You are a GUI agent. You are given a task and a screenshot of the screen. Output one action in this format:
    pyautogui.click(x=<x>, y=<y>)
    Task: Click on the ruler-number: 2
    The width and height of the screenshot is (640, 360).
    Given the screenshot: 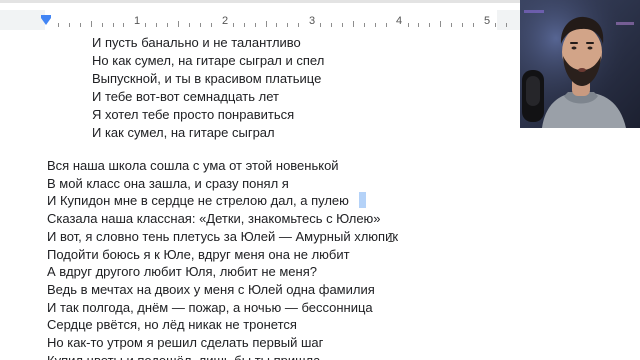 What is the action you would take?
    pyautogui.click(x=225, y=21)
    